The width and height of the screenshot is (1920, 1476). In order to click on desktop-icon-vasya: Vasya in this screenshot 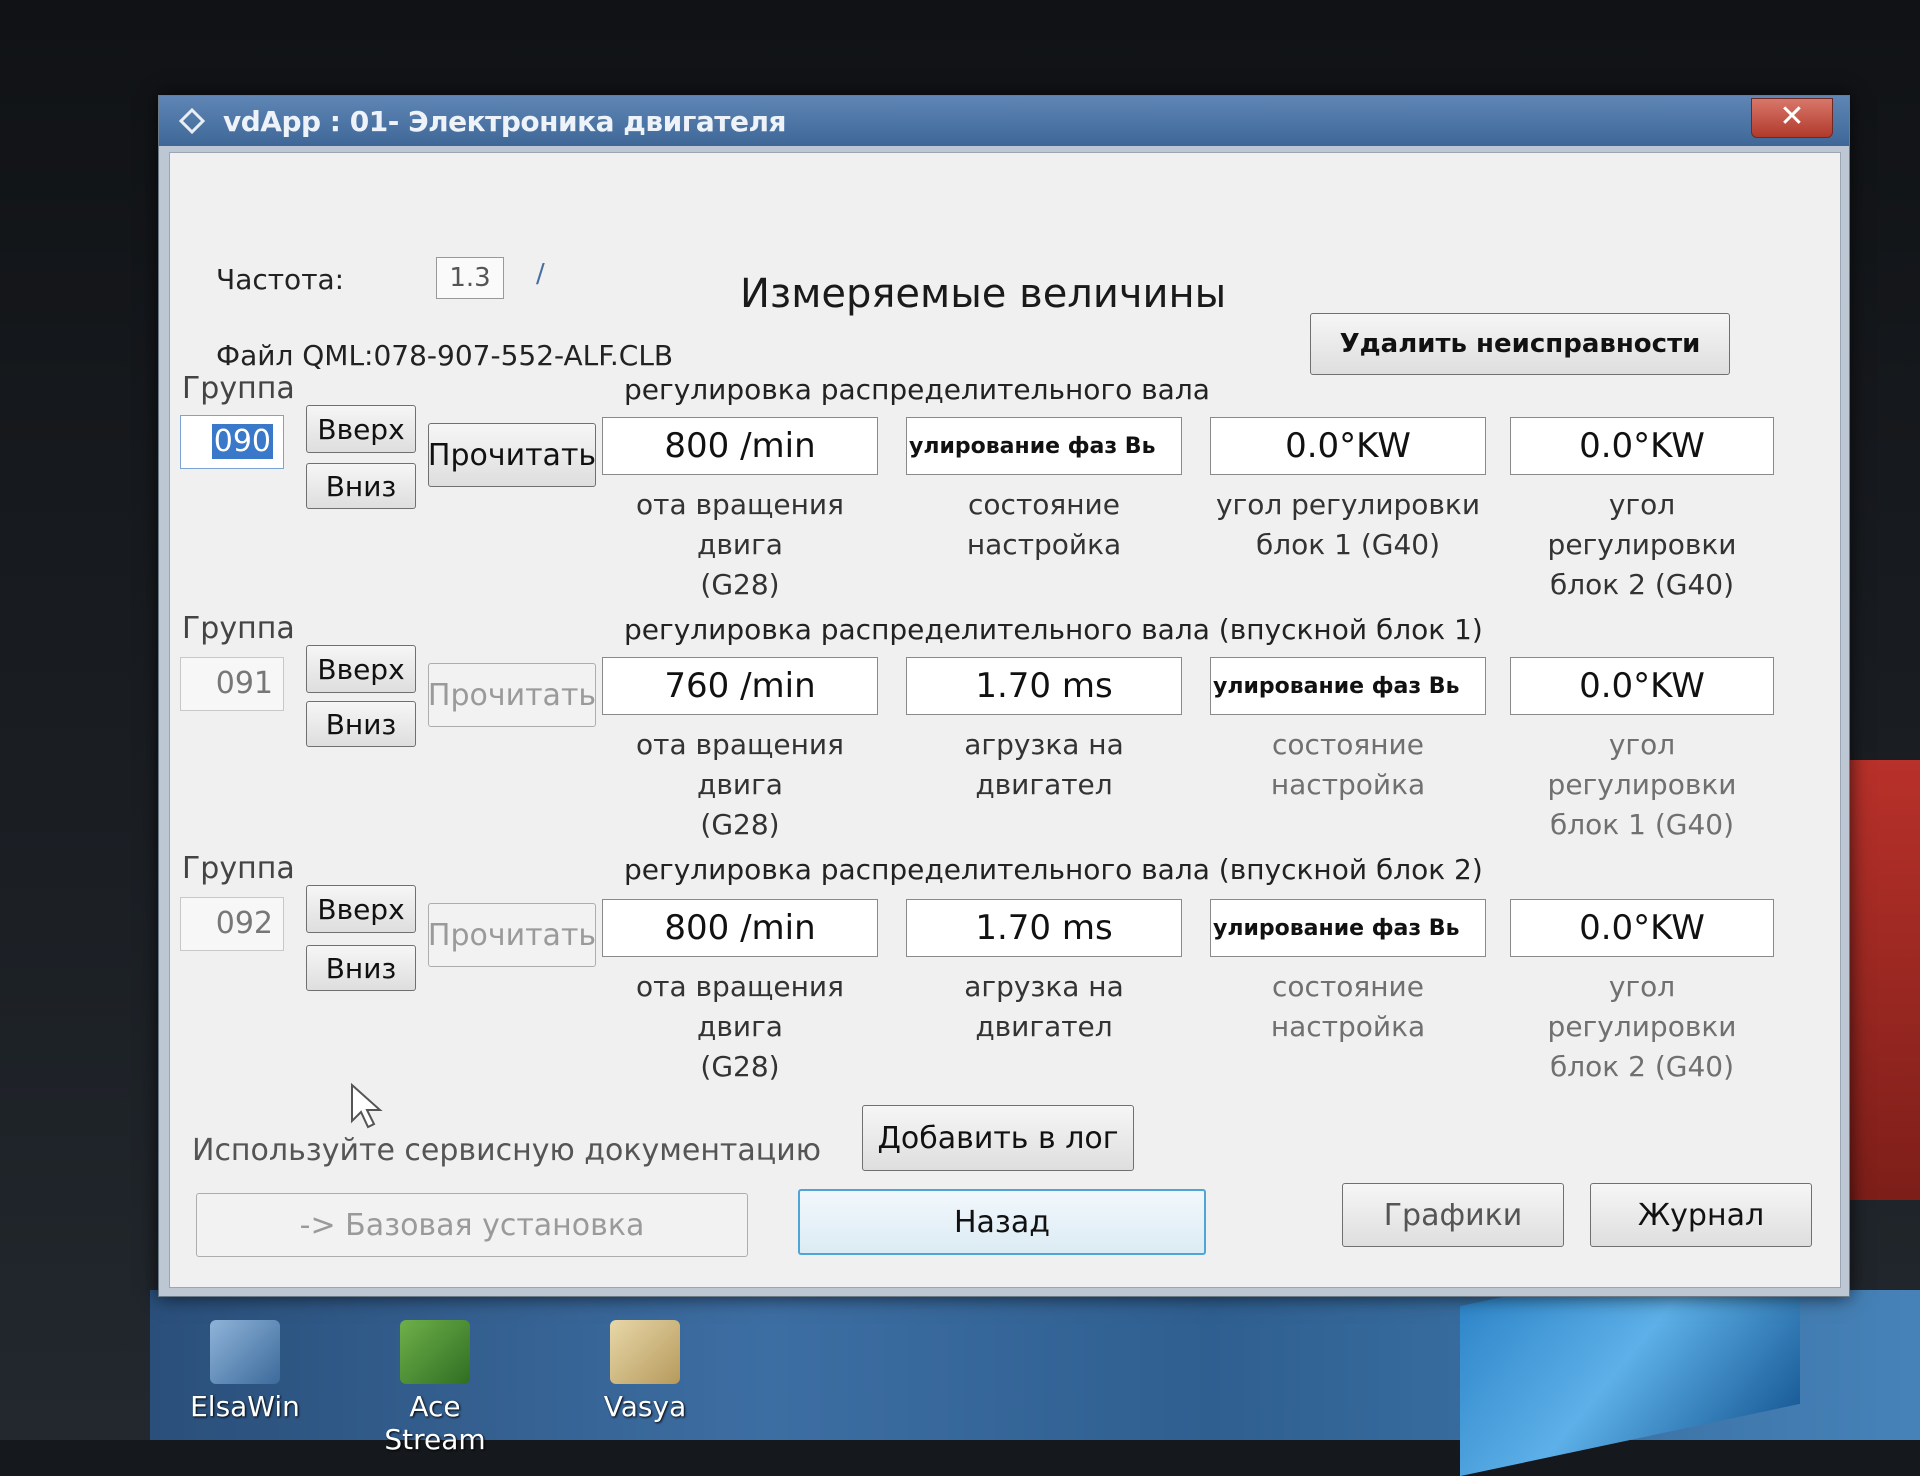, I will do `click(645, 1371)`.